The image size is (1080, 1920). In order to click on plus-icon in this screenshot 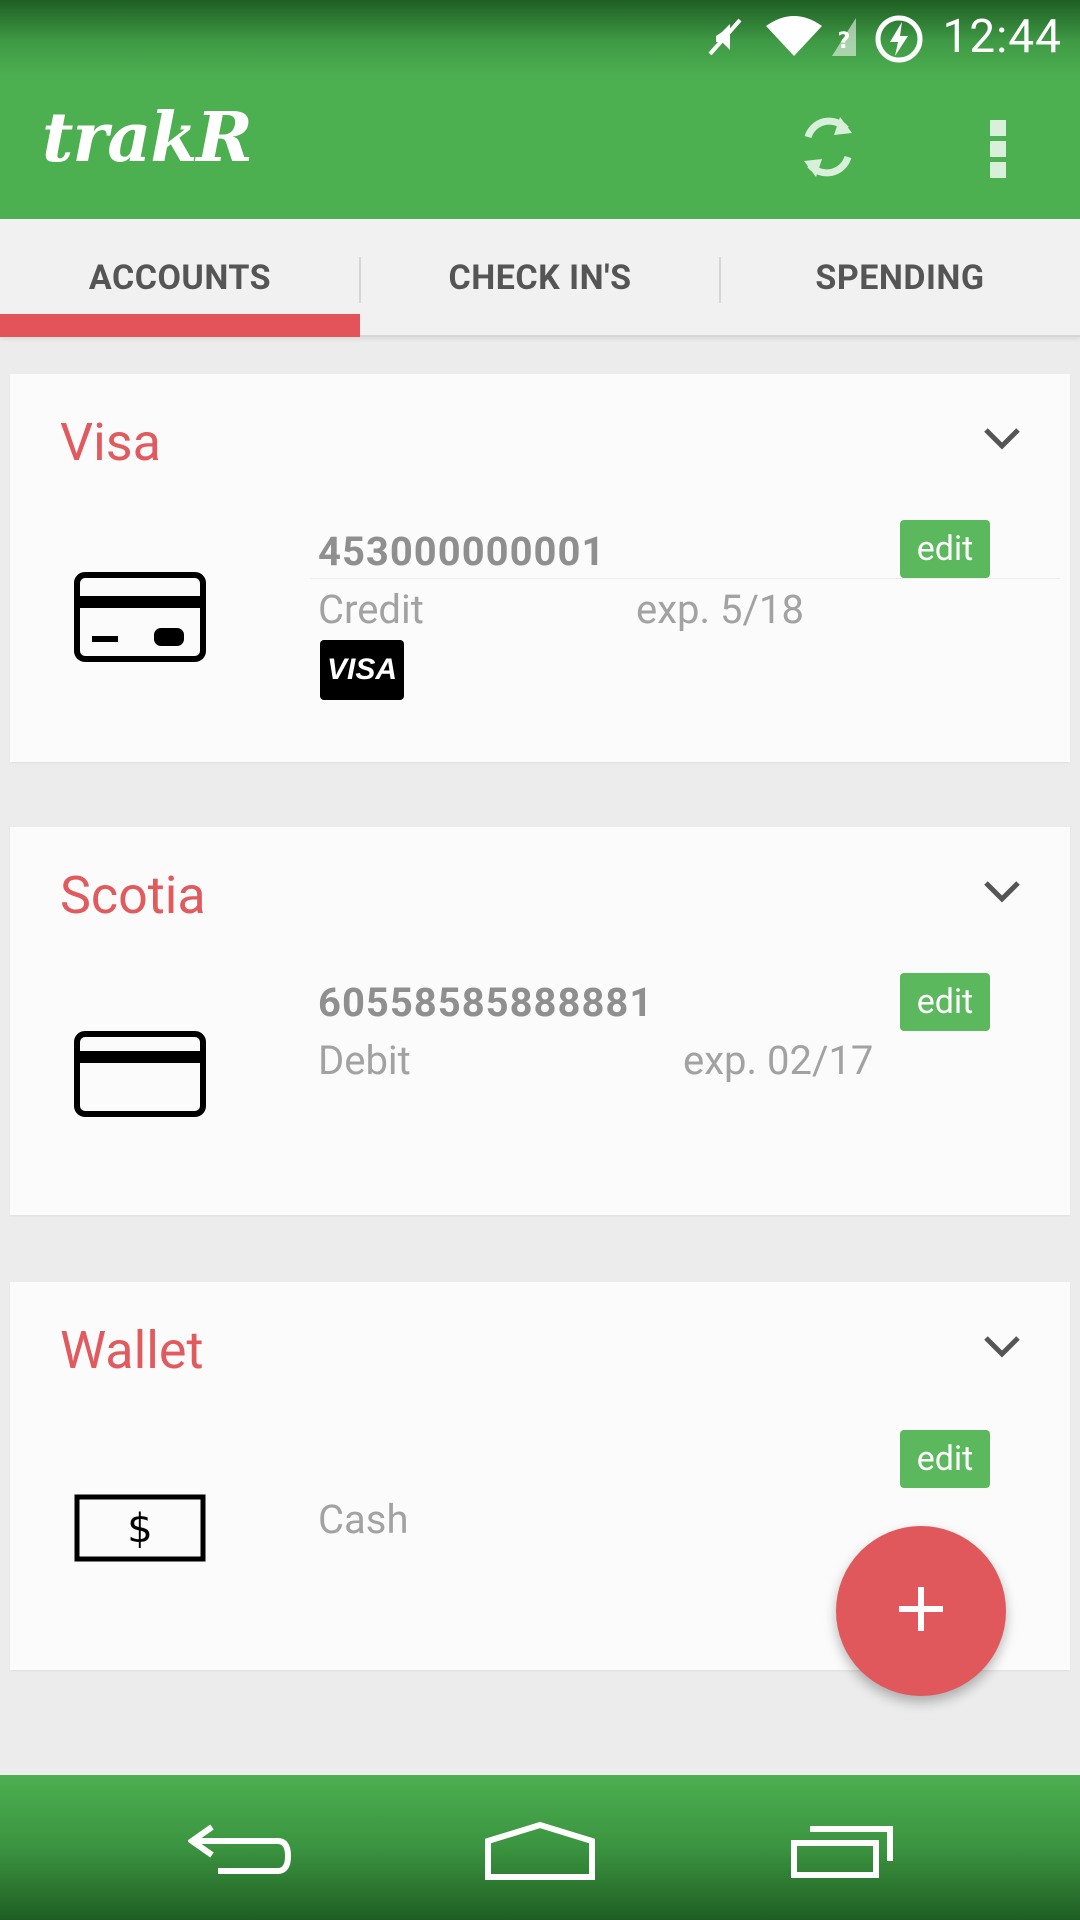, I will do `click(921, 1611)`.